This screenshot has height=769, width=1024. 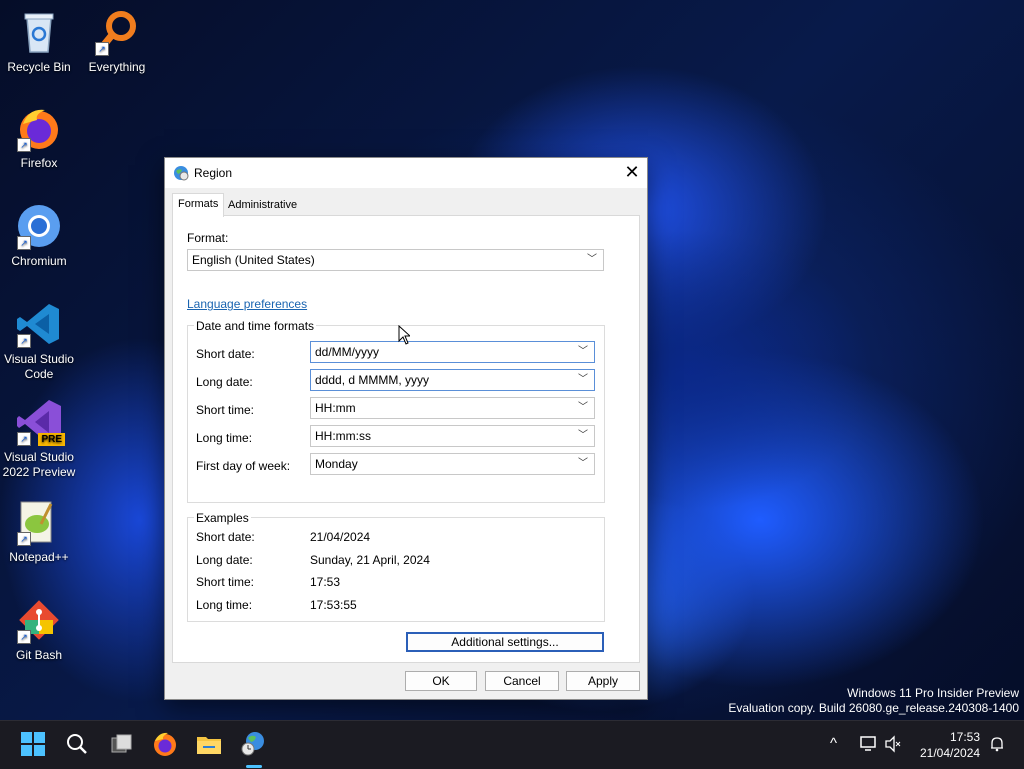 I want to click on everything-search-icon: ↗, so click(x=117, y=32).